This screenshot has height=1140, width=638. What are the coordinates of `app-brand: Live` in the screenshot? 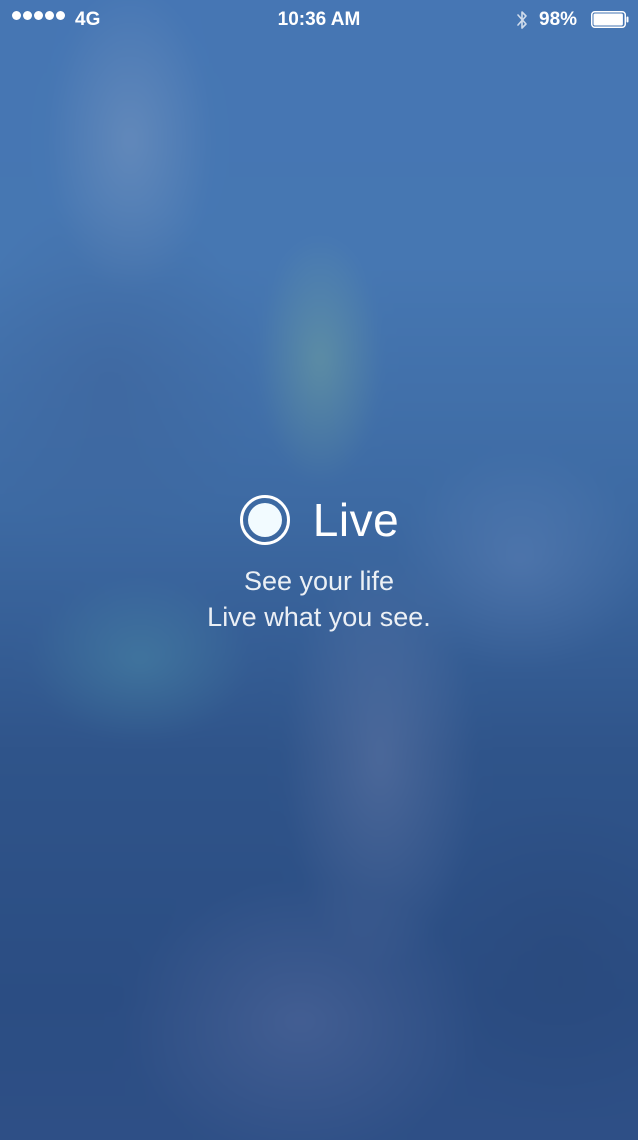 It's located at (319, 520).